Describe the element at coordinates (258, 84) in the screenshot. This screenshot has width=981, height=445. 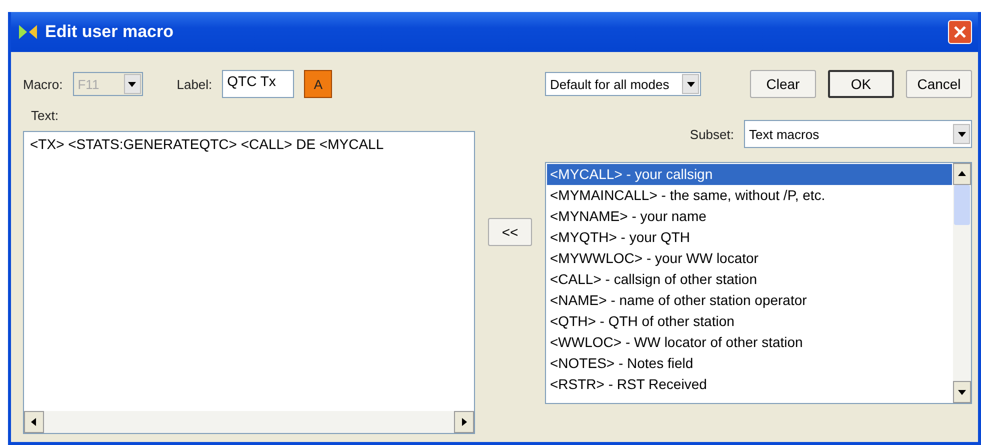
I see `label-field: QTC Tx` at that location.